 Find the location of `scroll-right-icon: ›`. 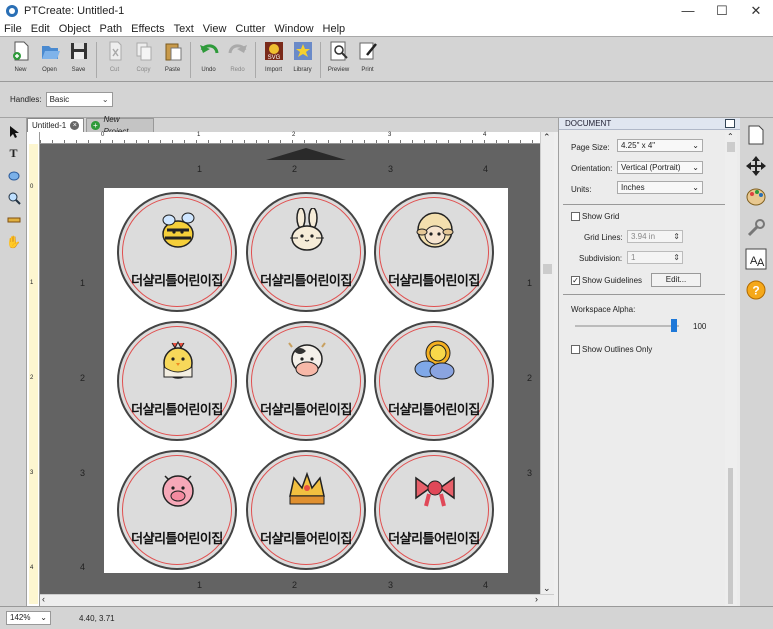

scroll-right-icon: › is located at coordinates (536, 599).